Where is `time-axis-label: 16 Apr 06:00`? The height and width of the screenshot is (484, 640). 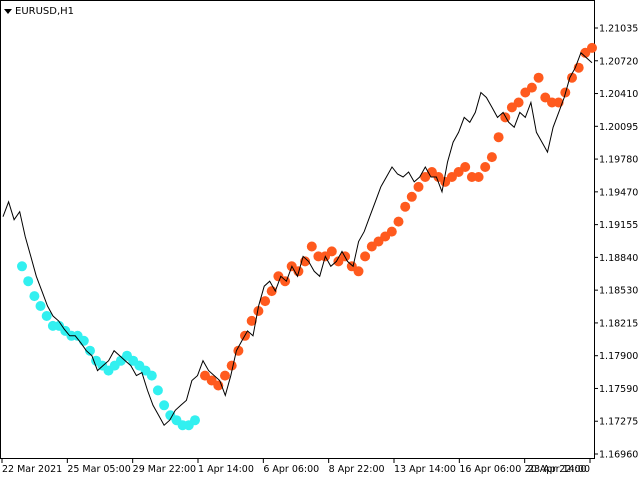
time-axis-label: 16 Apr 06:00 is located at coordinates (490, 469).